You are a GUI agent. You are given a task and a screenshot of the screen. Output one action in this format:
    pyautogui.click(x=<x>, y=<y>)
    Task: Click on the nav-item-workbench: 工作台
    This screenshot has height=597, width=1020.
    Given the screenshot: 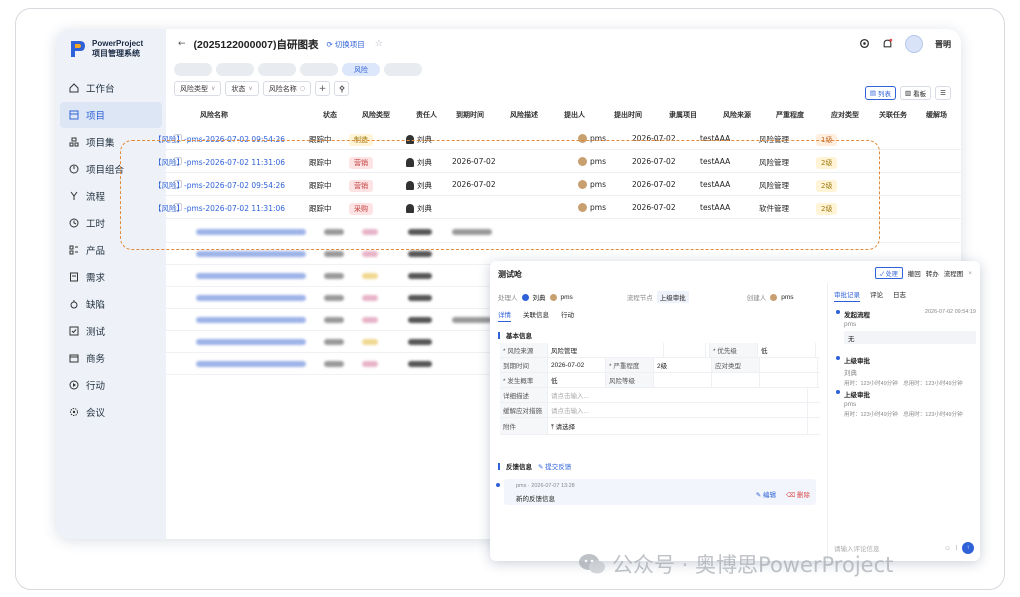 What is the action you would take?
    pyautogui.click(x=111, y=88)
    